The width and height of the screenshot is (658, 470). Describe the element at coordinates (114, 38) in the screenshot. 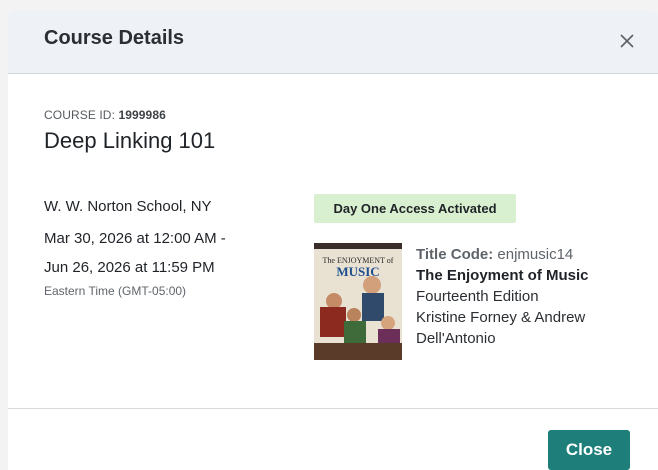

I see `modal-title: Course Details` at that location.